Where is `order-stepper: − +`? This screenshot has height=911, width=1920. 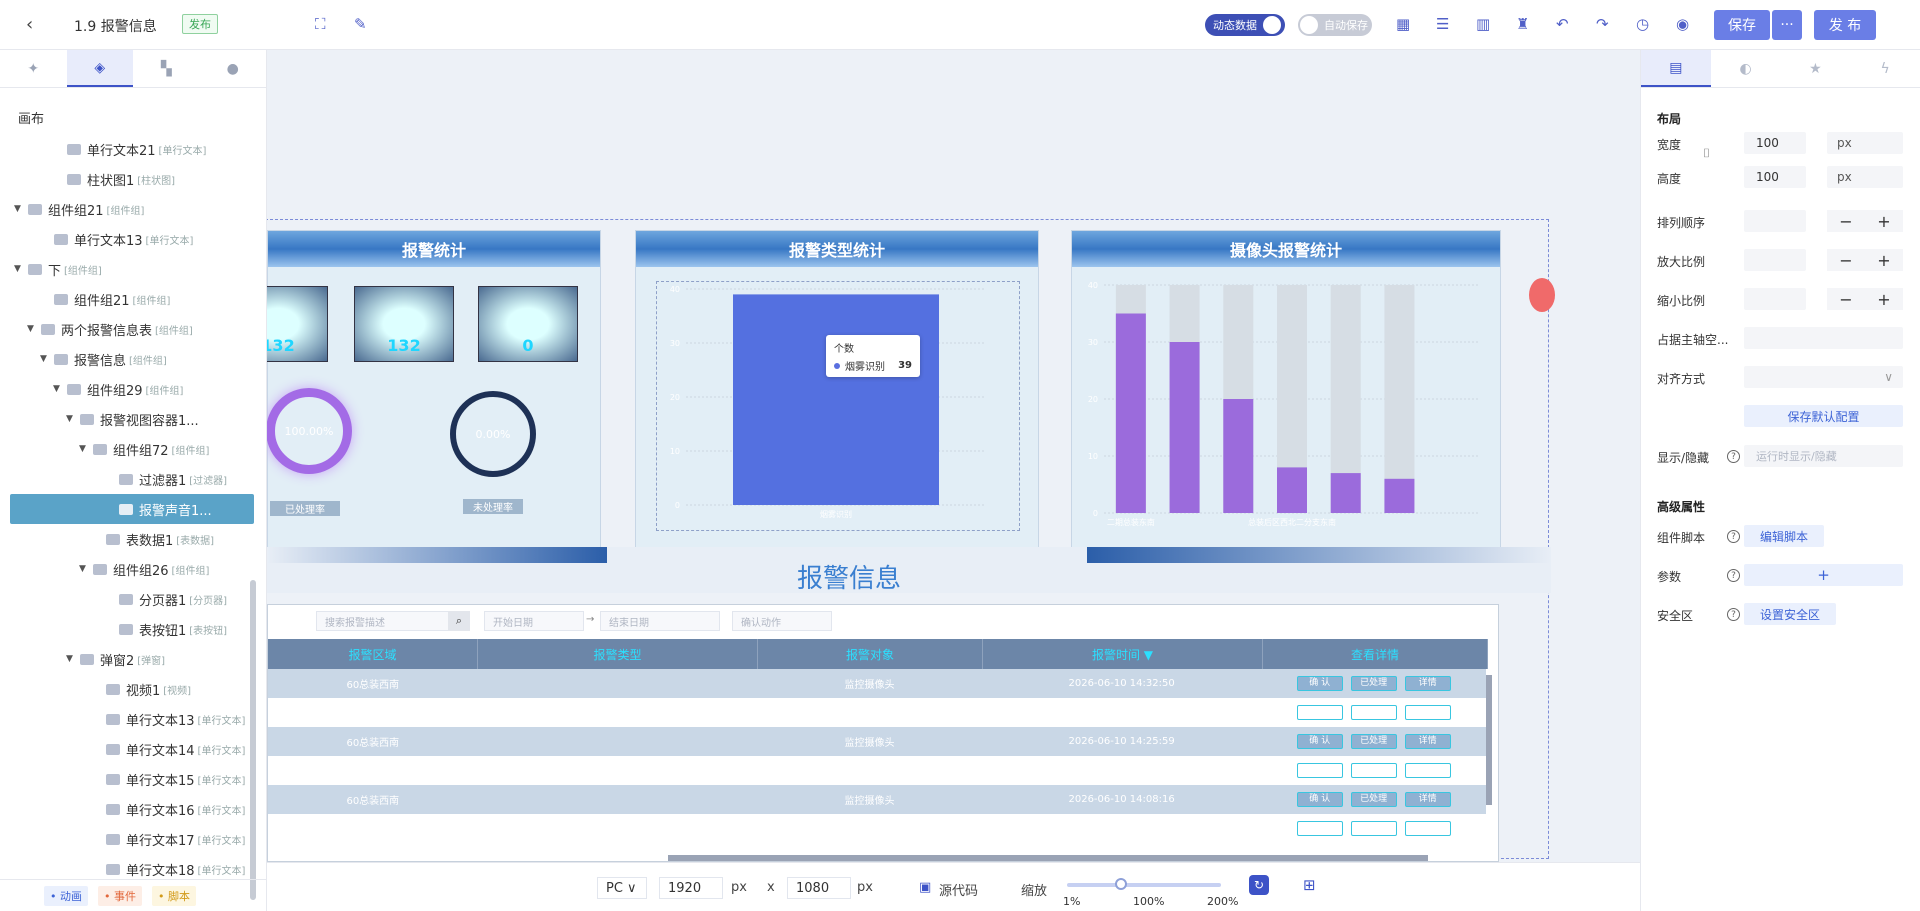
order-stepper: − + is located at coordinates (1865, 221).